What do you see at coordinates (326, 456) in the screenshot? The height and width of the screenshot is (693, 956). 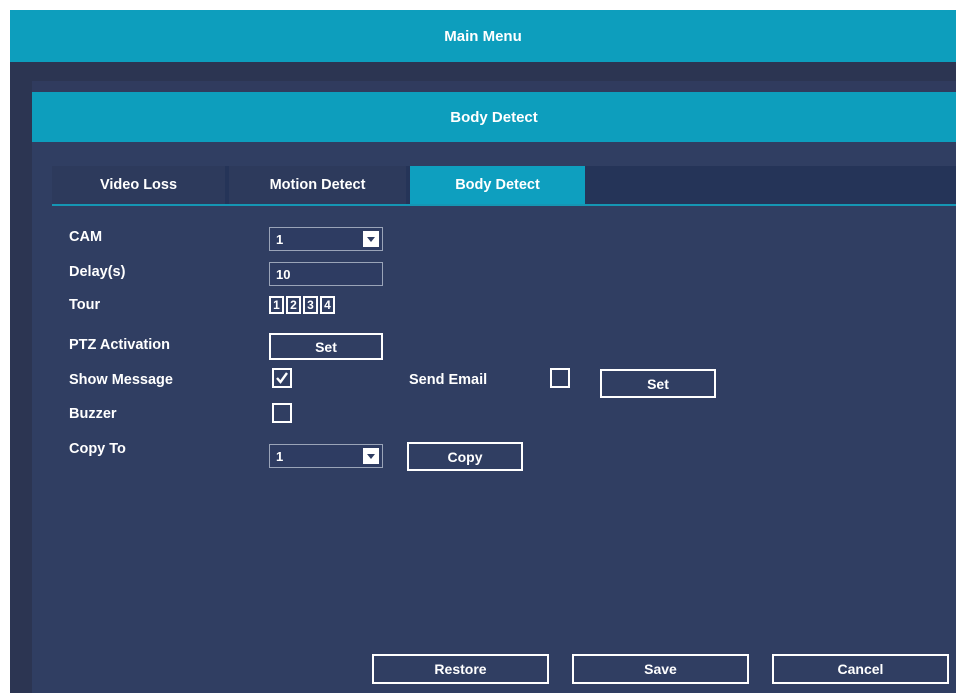 I see `copy-to-select: 1` at bounding box center [326, 456].